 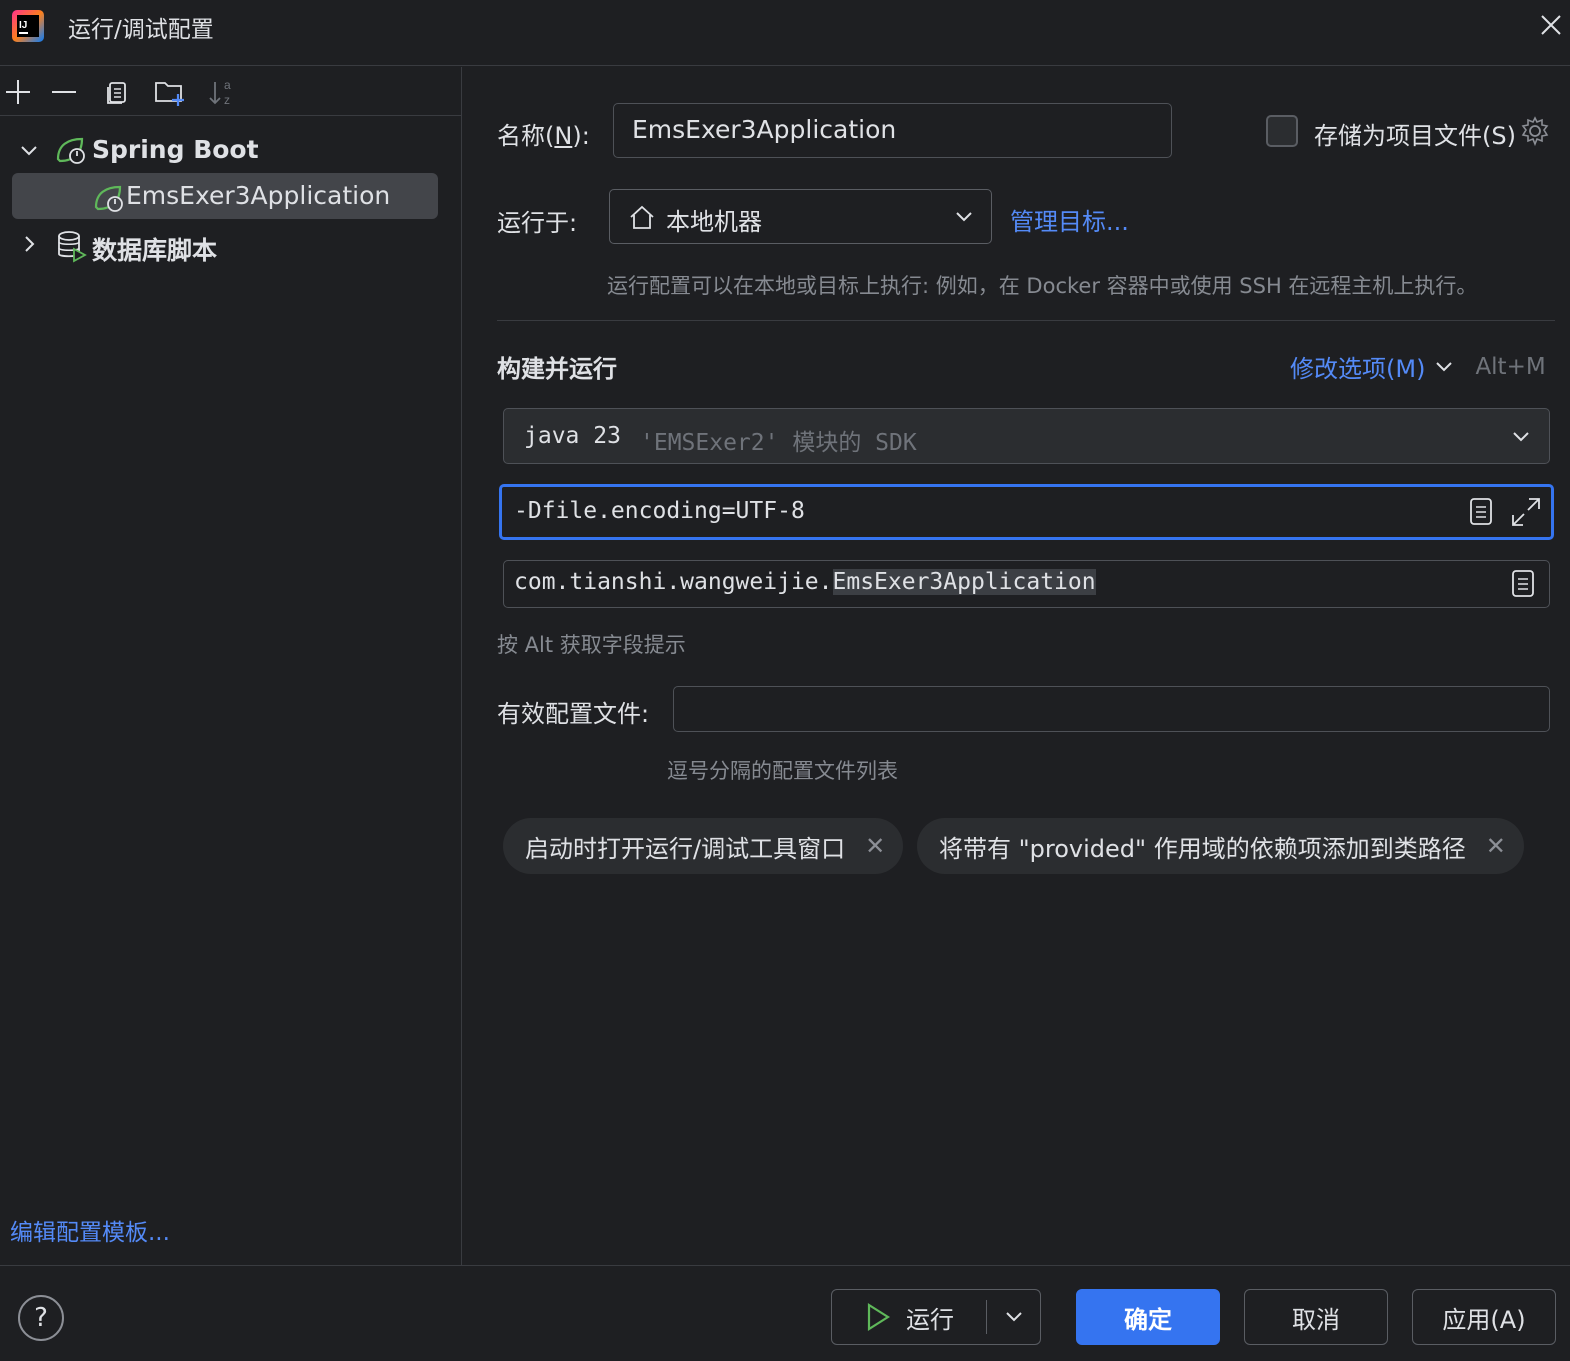 What do you see at coordinates (23, 25) in the screenshot?
I see `svg-text: IJ` at bounding box center [23, 25].